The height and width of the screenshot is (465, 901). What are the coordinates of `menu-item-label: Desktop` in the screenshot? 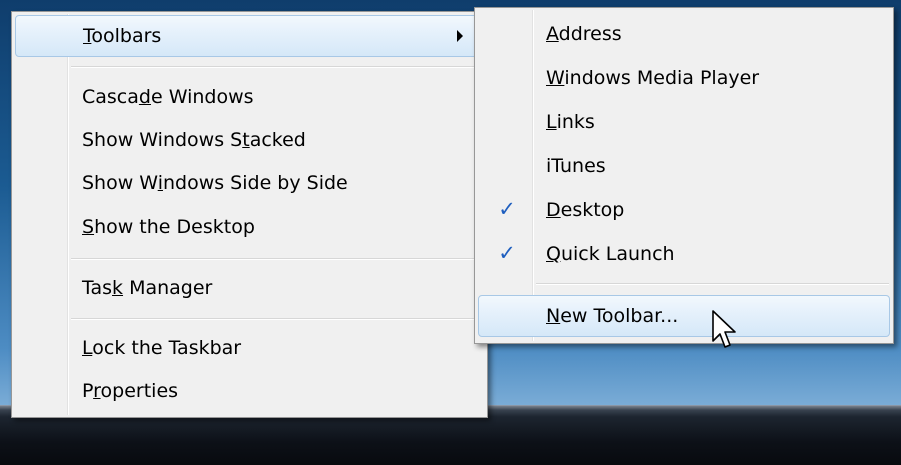 It's located at (585, 210).